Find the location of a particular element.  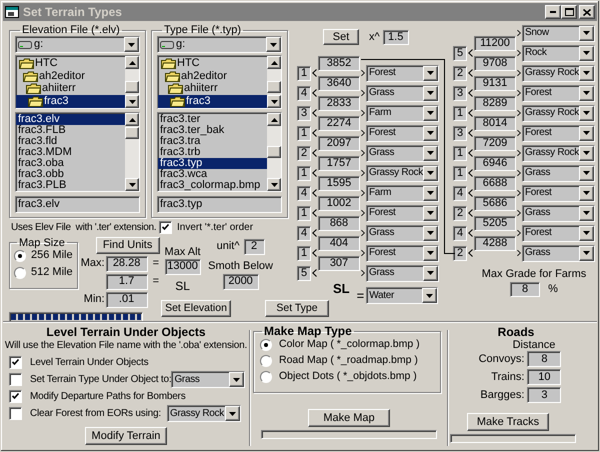

button: Set is located at coordinates (341, 37).